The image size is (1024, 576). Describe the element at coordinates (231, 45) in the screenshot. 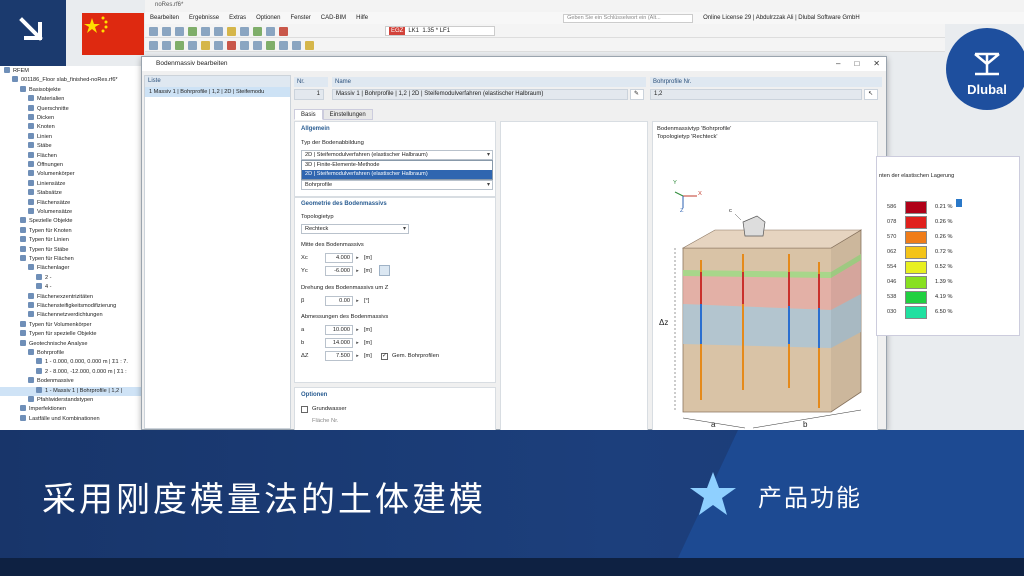

I see `delete-icon` at that location.